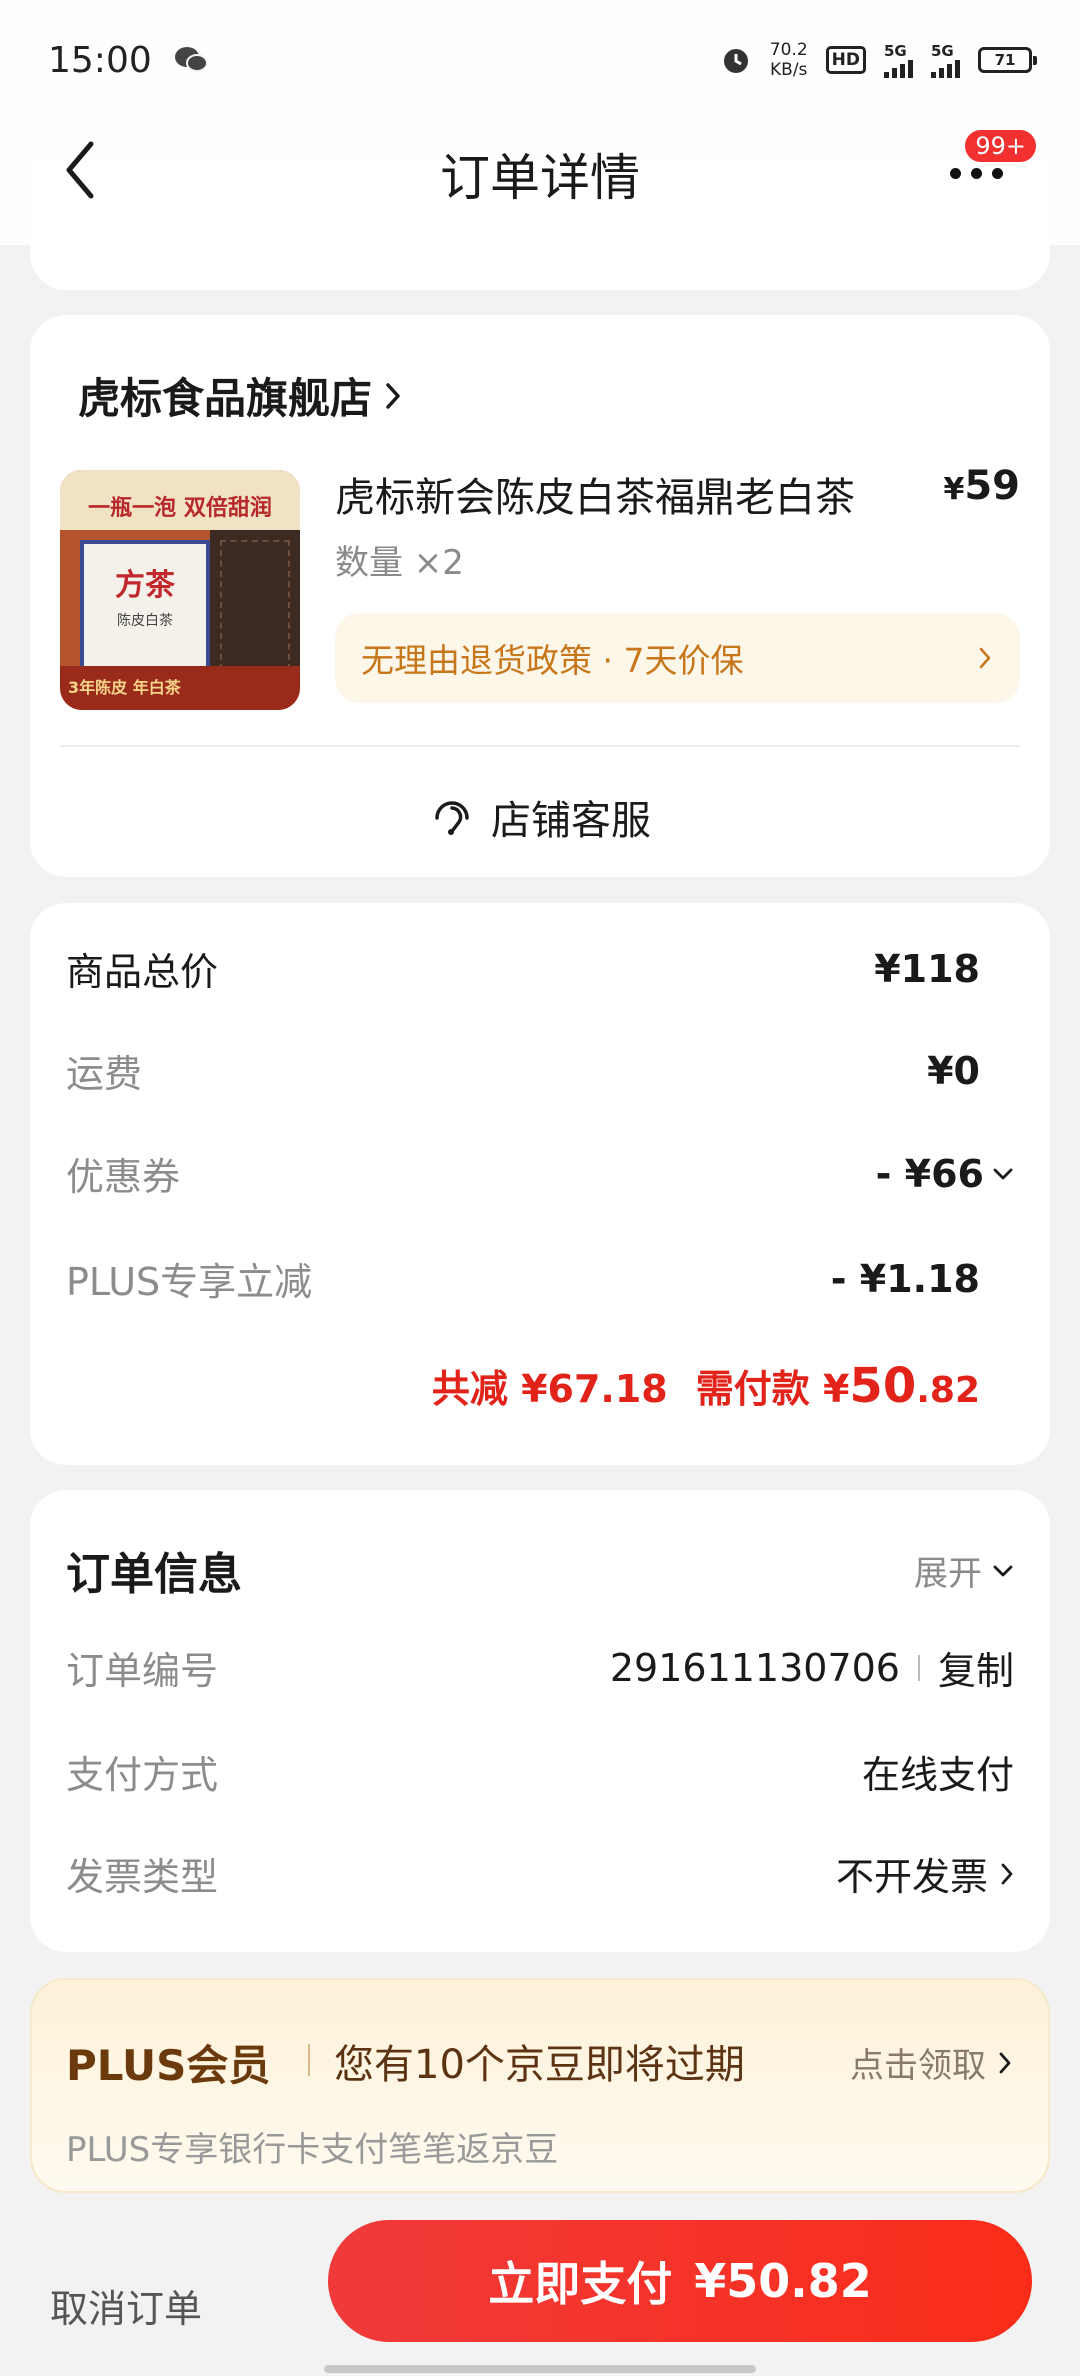 Image resolution: width=1080 pixels, height=2376 pixels. What do you see at coordinates (788, 60) in the screenshot?
I see `network-speed: 70.2 KB/s` at bounding box center [788, 60].